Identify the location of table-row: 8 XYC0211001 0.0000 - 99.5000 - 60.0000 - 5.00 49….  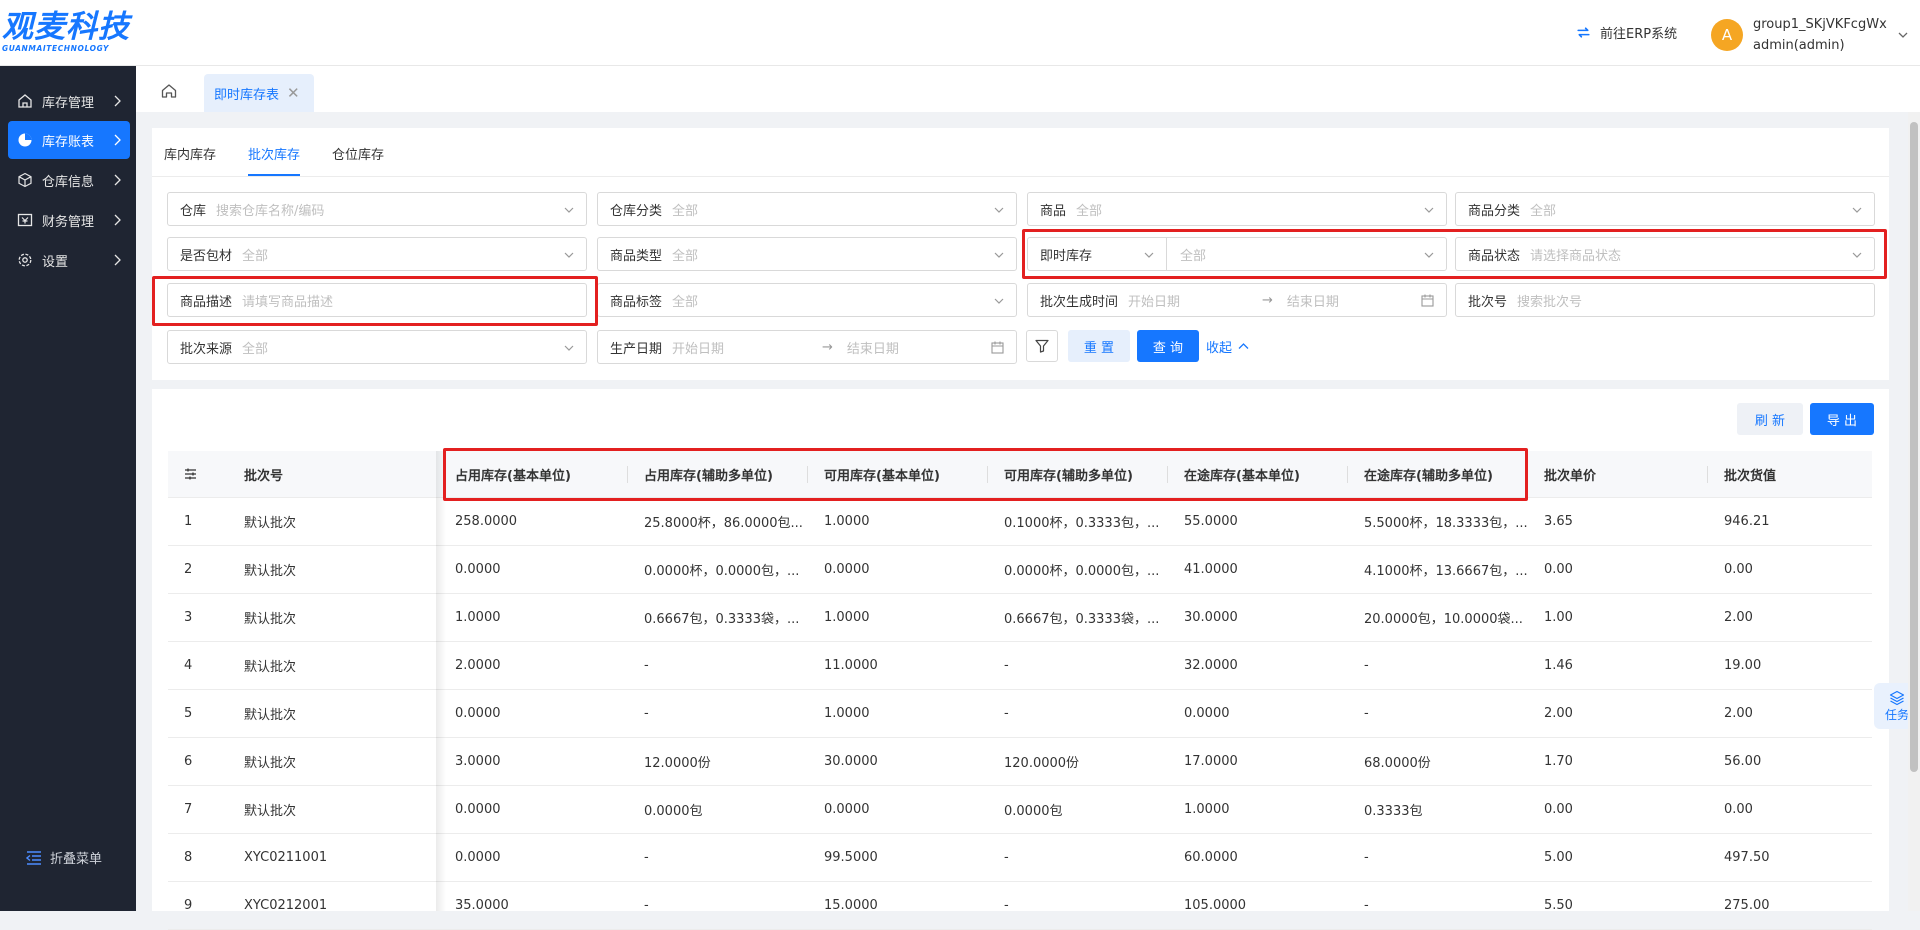
(1020, 858).